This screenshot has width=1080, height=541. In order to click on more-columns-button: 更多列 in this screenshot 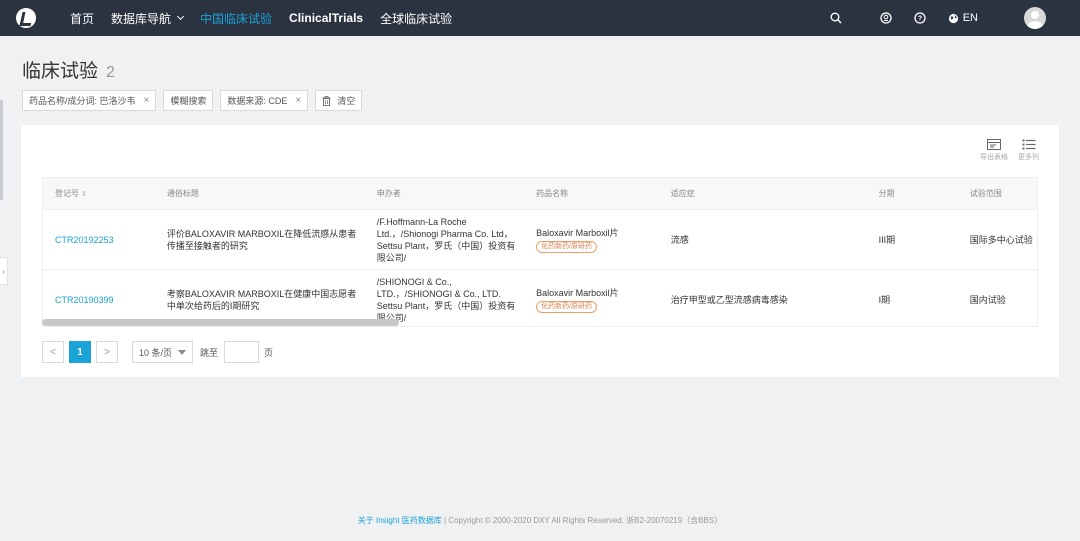, I will do `click(1028, 150)`.